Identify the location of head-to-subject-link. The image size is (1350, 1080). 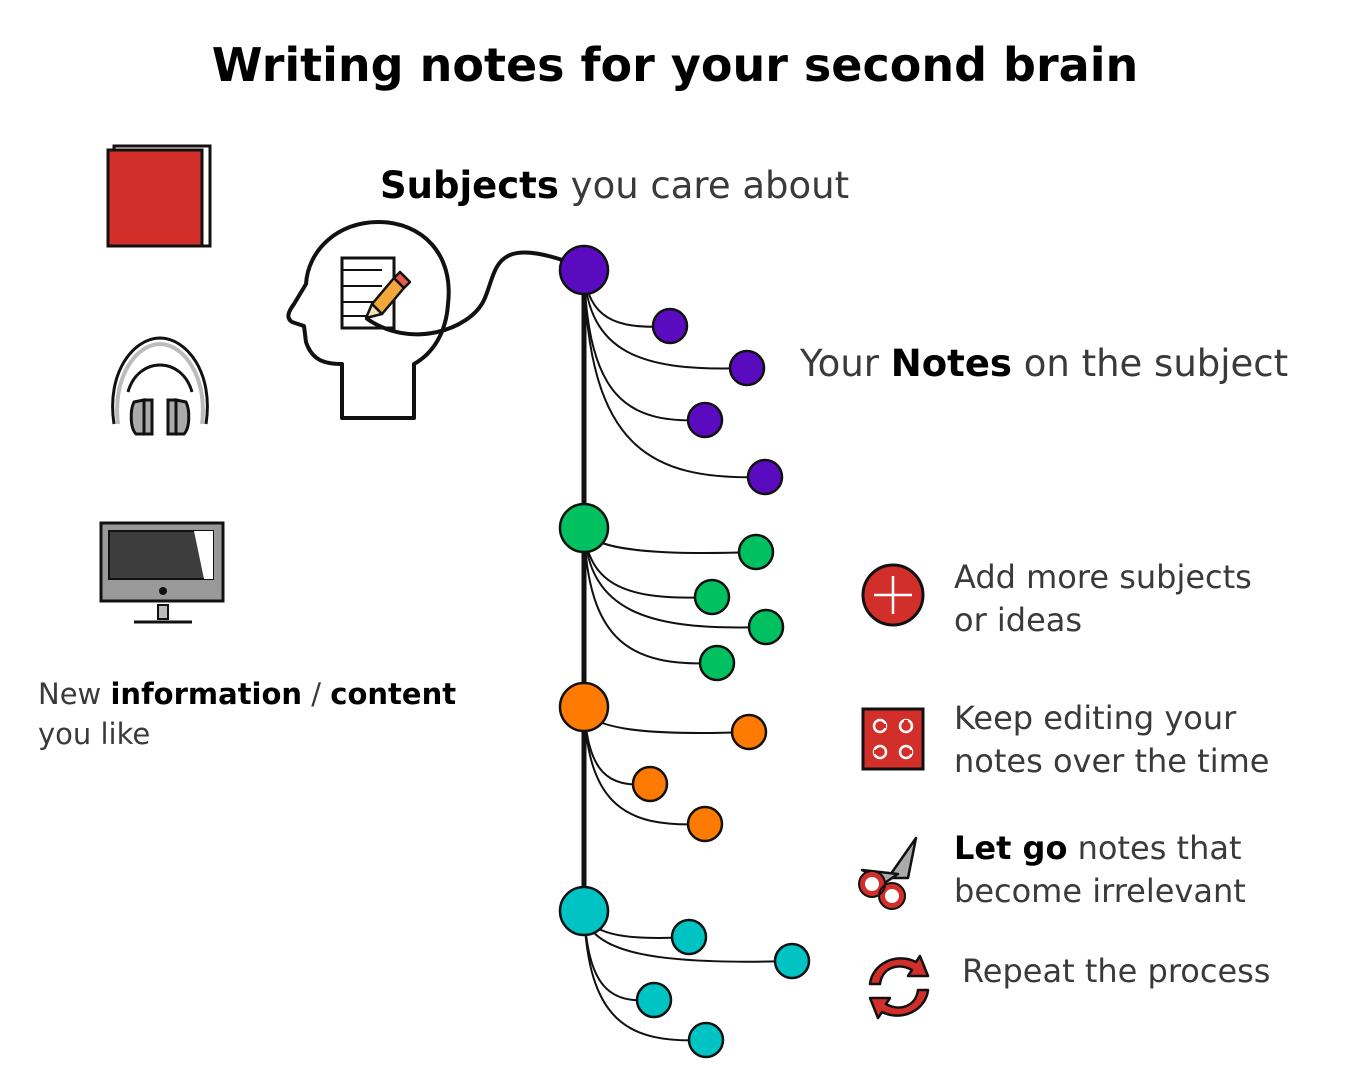
(474, 293).